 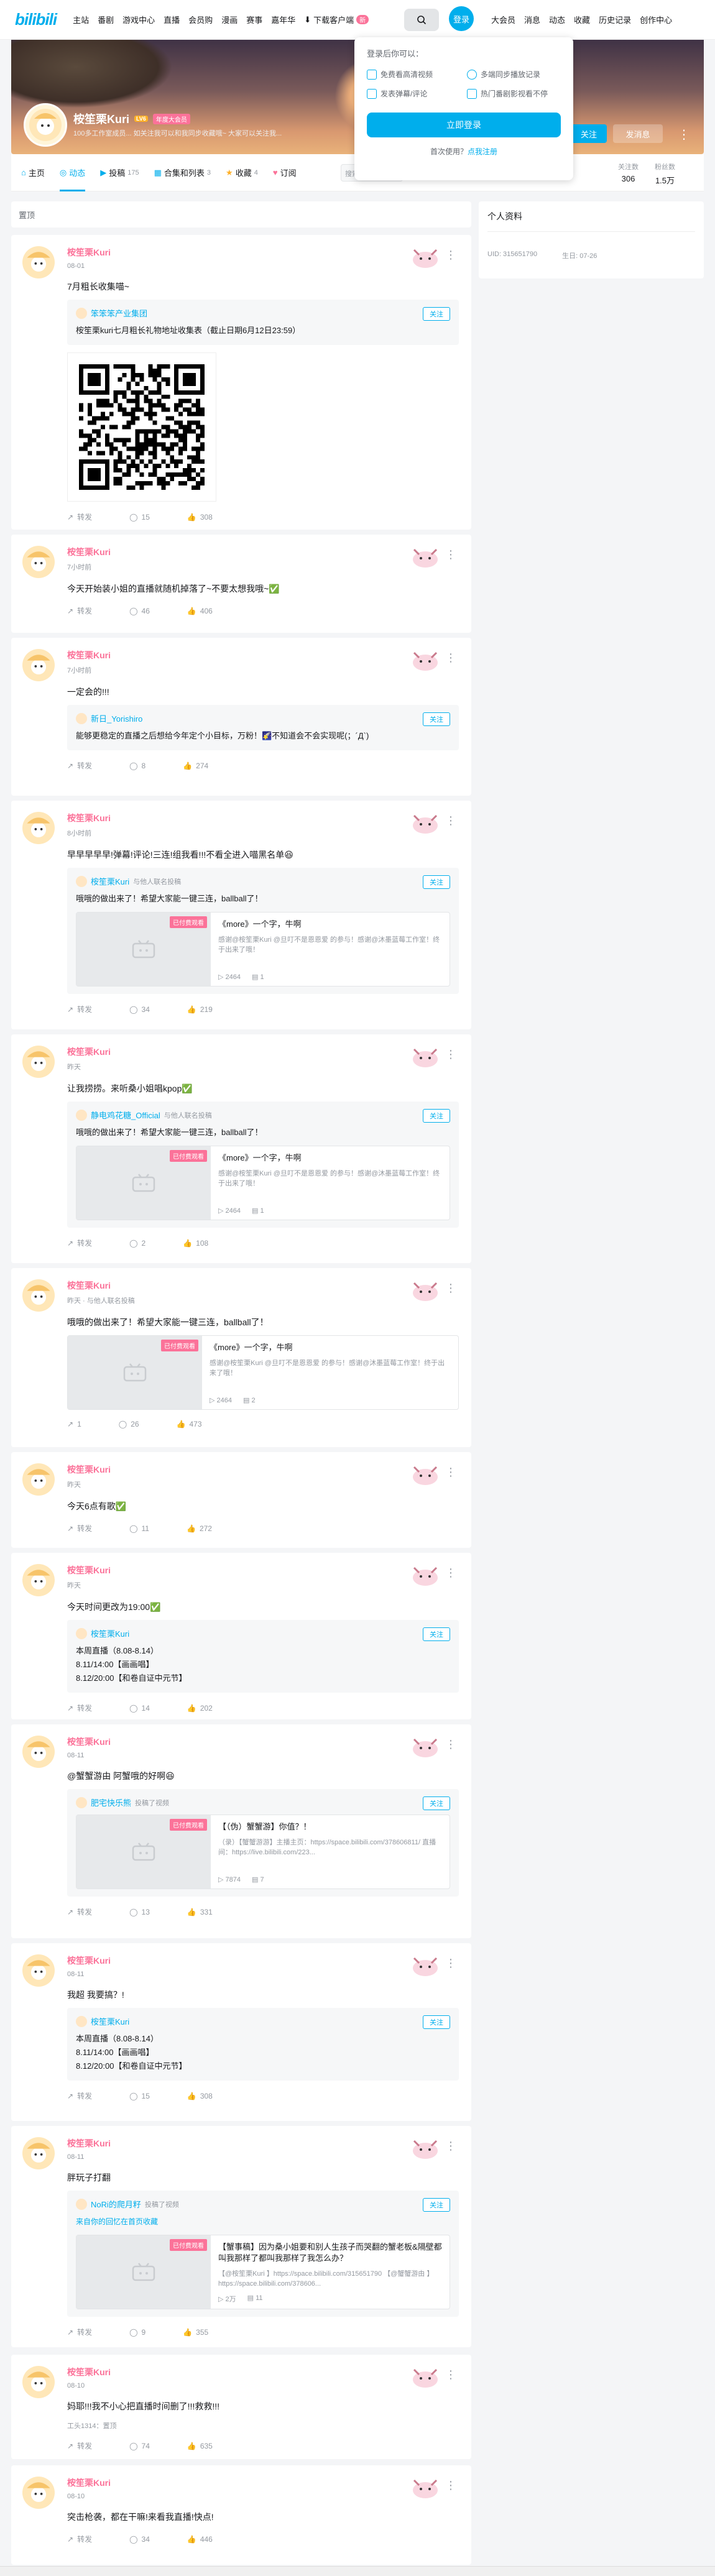 I want to click on nav-item-game: 游戏中心, so click(x=138, y=19).